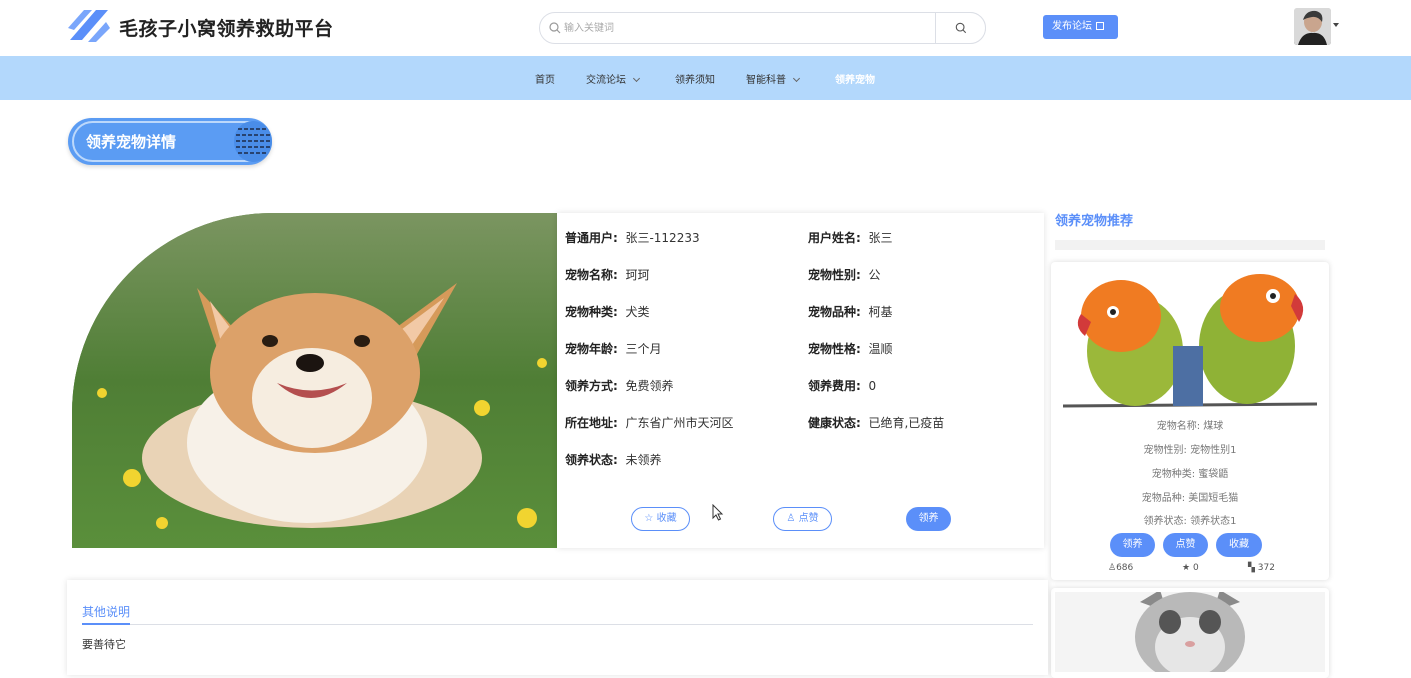 The width and height of the screenshot is (1411, 678). Describe the element at coordinates (1132, 545) in the screenshot. I see `recommend-adopt-button: 领养` at that location.